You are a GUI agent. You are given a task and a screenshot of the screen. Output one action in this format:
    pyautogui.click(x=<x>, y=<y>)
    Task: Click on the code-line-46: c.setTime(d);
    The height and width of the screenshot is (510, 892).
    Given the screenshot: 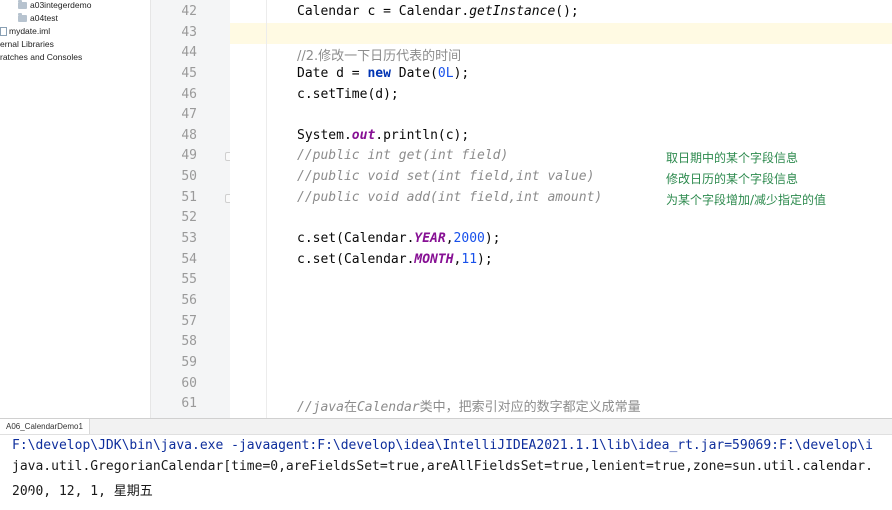 What is the action you would take?
    pyautogui.click(x=348, y=94)
    